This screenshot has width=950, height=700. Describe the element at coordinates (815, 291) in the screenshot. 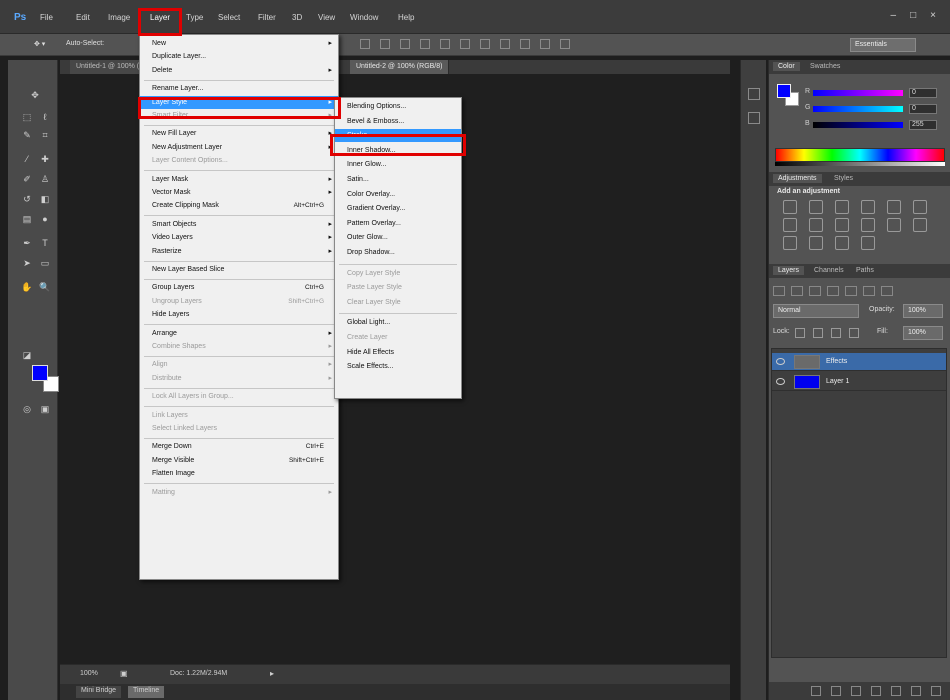

I see `filter-adjustment-icon` at that location.